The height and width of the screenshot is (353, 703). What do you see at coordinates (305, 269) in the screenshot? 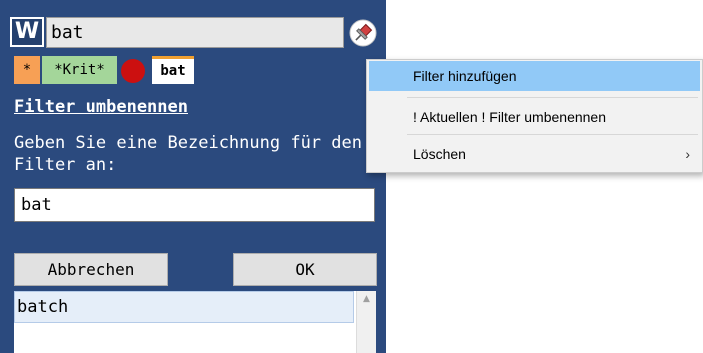
I see `ok-button: OK` at bounding box center [305, 269].